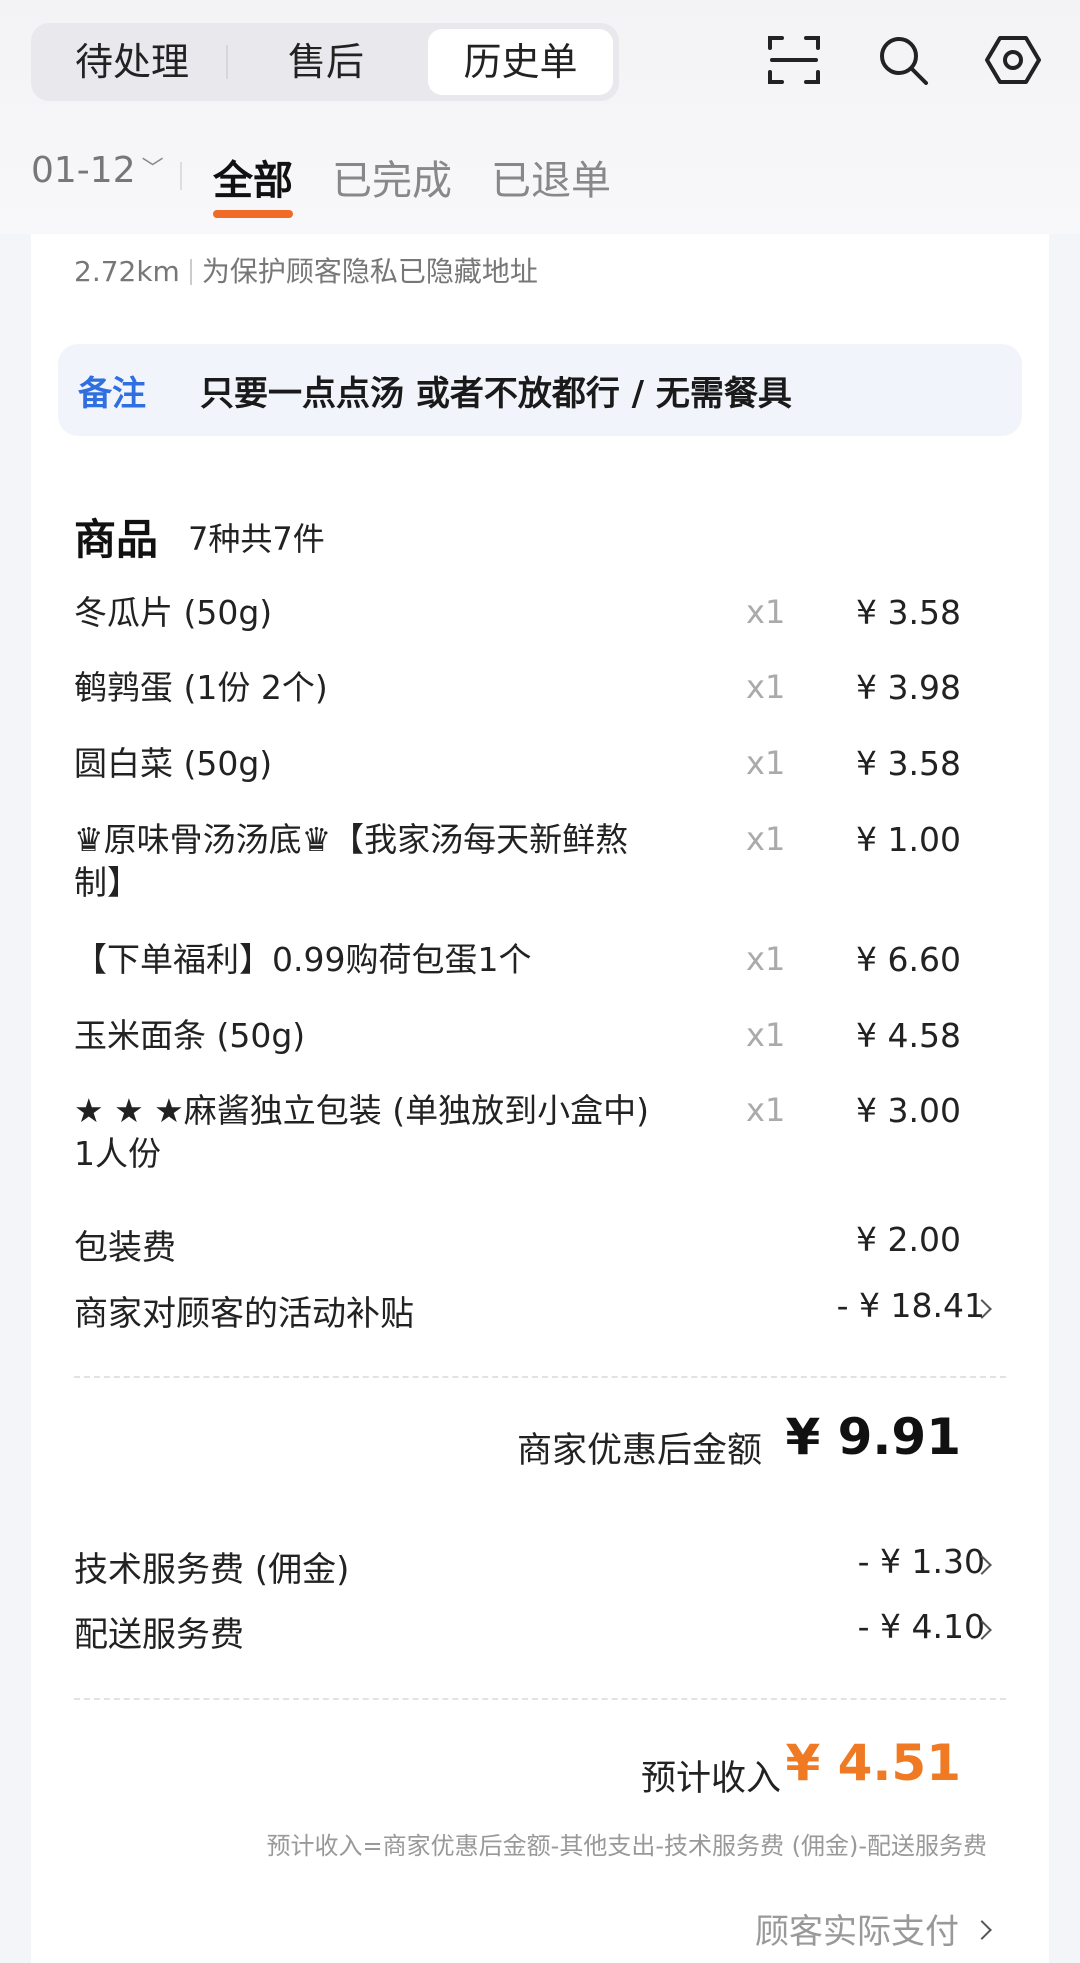 Image resolution: width=1080 pixels, height=1963 pixels. Describe the element at coordinates (903, 60) in the screenshot. I see `search-icon` at that location.